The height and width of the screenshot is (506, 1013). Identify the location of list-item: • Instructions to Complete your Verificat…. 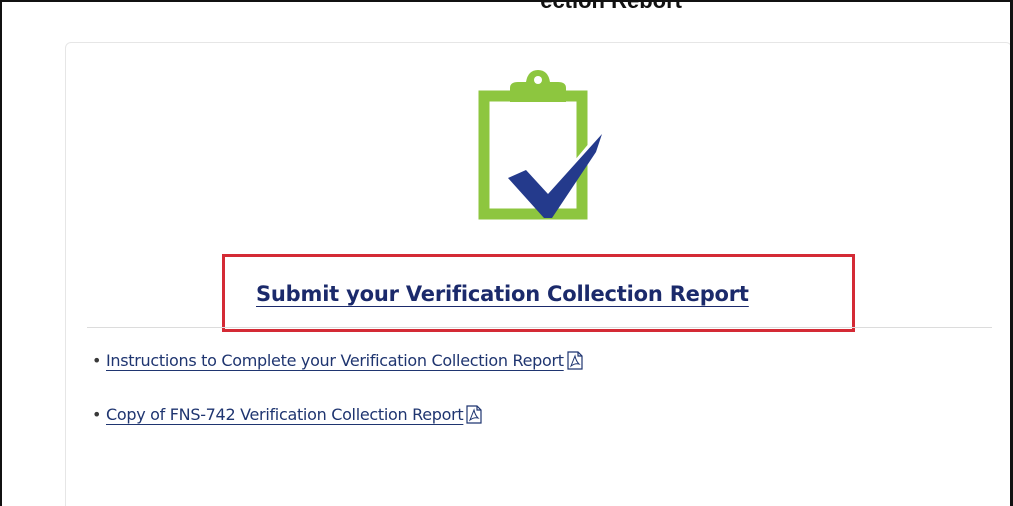
(338, 364).